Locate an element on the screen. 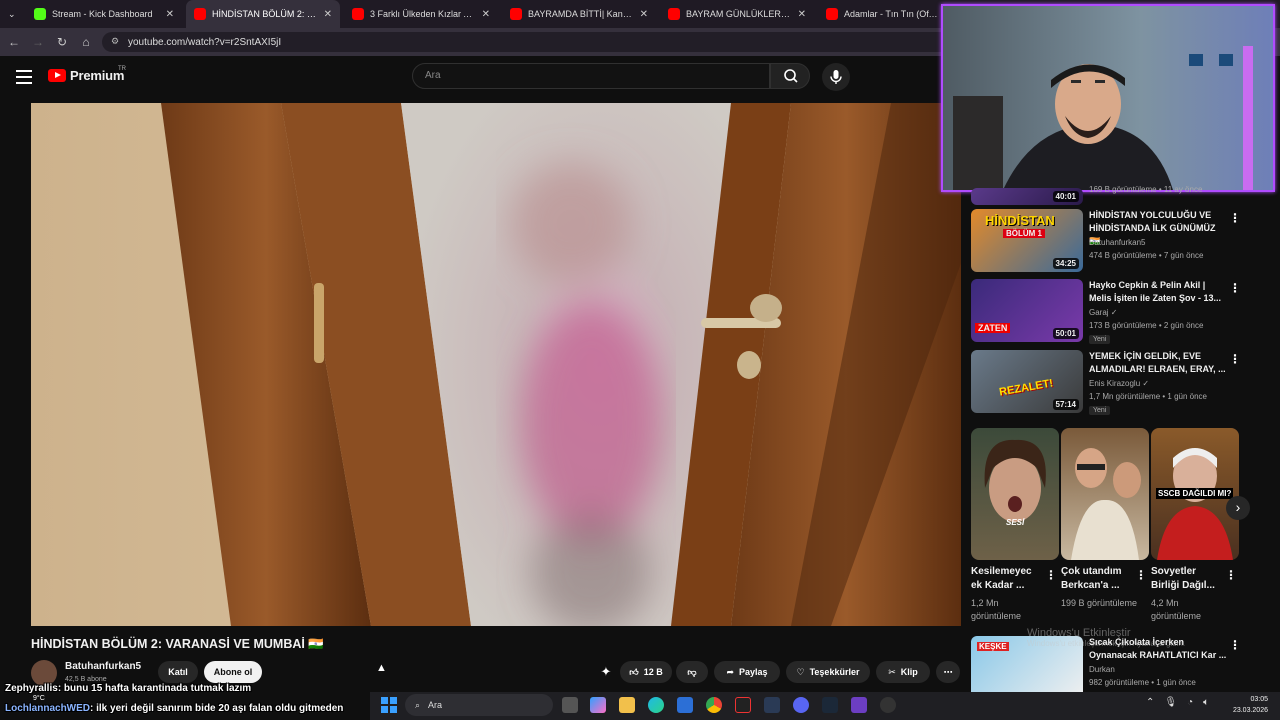  clock: 03:05 23.03.2026 is located at coordinates (1246, 705).